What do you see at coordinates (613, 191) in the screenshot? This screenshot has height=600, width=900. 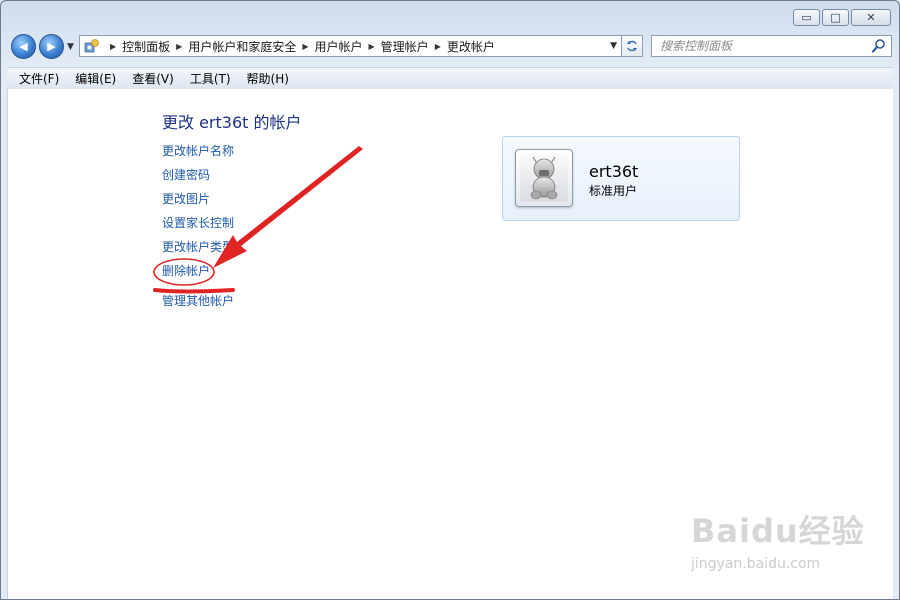 I see `account-type: 标准用户` at bounding box center [613, 191].